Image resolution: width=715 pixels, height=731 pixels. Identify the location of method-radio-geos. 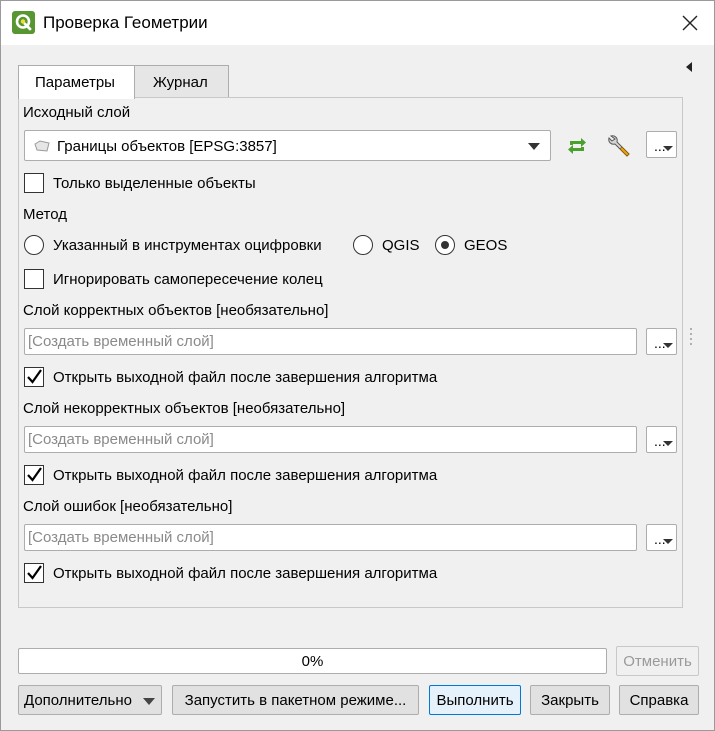
(445, 245).